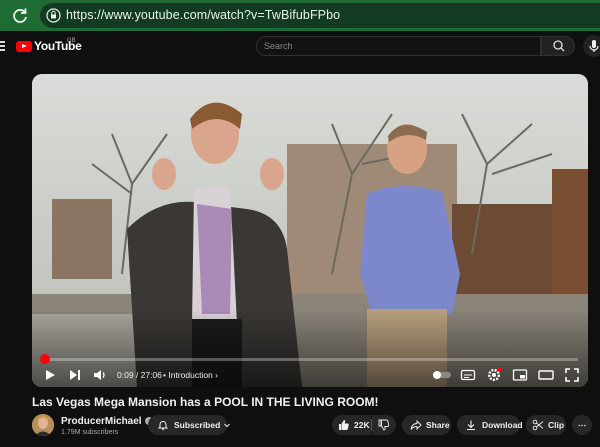 This screenshot has width=600, height=447. What do you see at coordinates (163, 426) in the screenshot?
I see `bell-icon` at bounding box center [163, 426].